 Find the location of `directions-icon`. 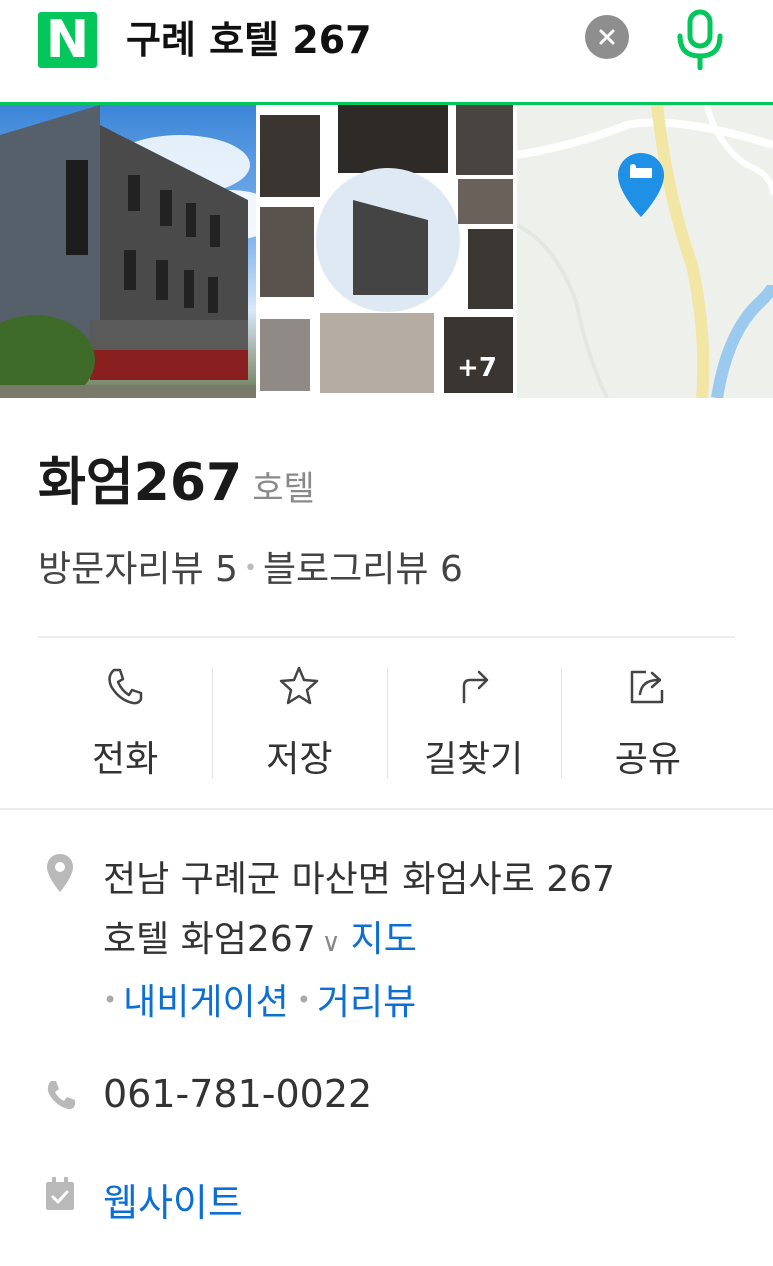

directions-icon is located at coordinates (475, 687).